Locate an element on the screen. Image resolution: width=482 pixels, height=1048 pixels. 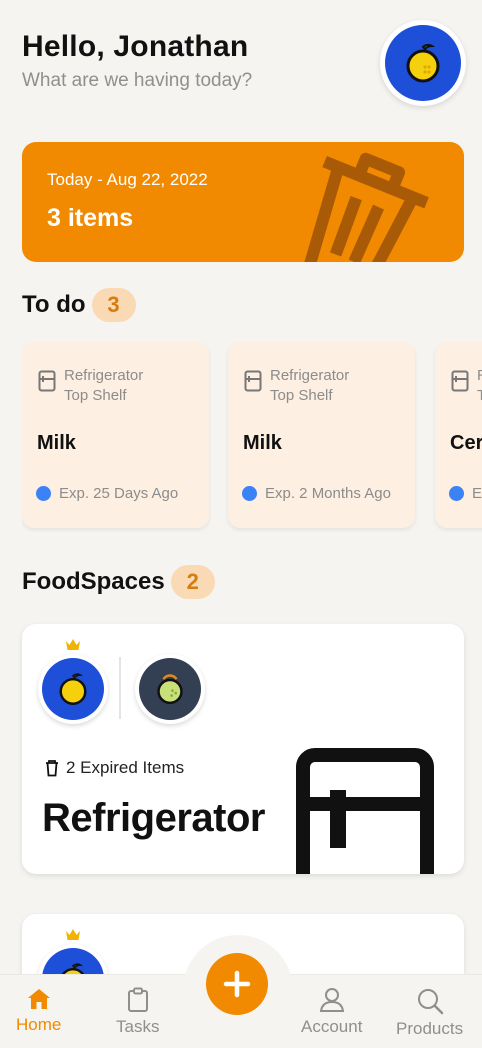
todo-card: R T Cer Ex is located at coordinates (458, 435).